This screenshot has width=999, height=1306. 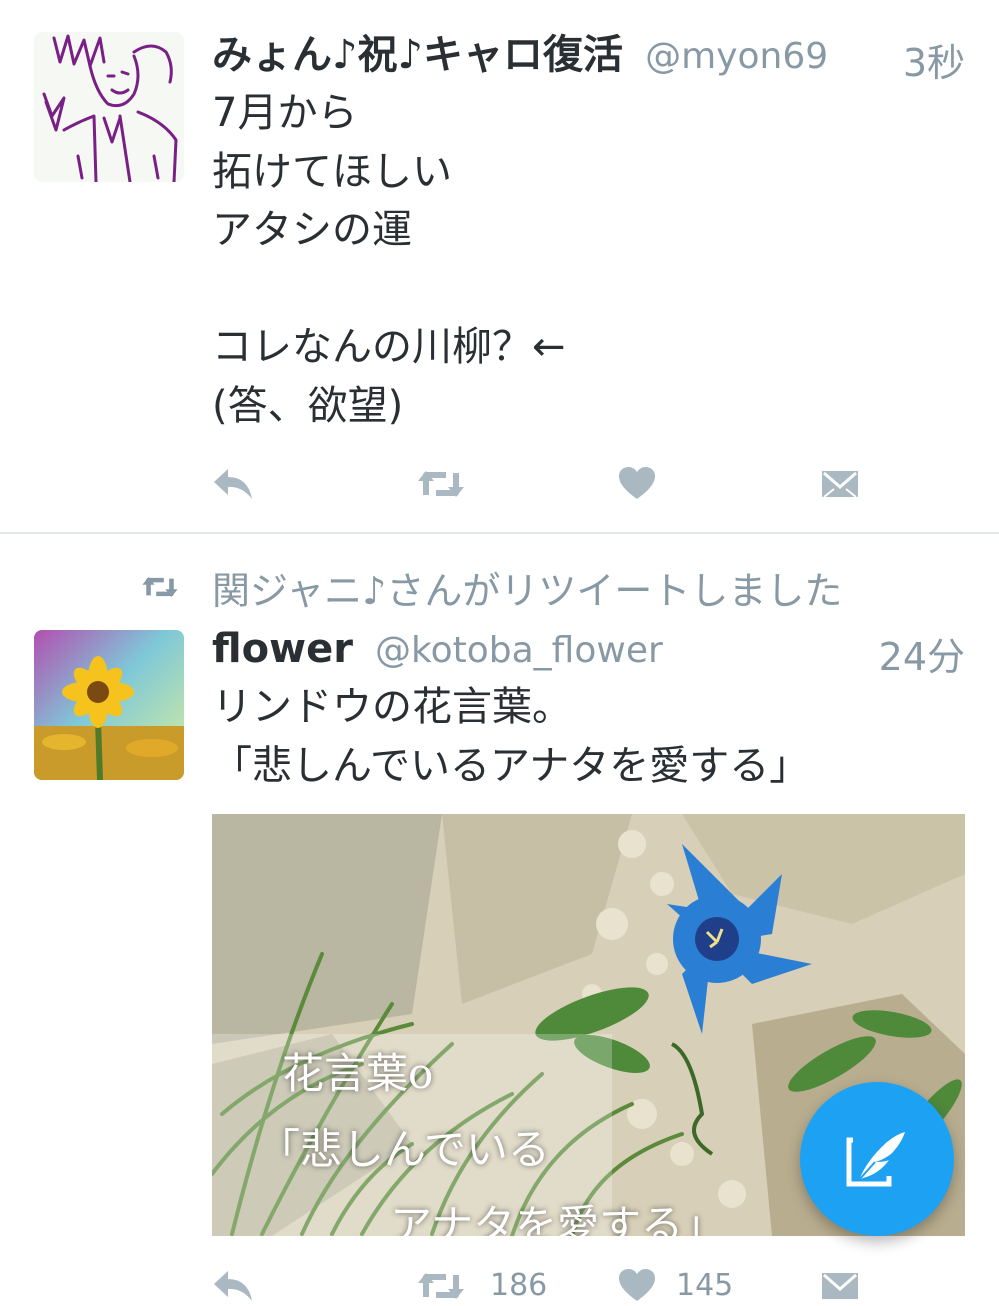 What do you see at coordinates (510, 736) in the screenshot?
I see `tweet-text: リンドウの花言葉。 「悲しんでいるアナタを愛する」` at bounding box center [510, 736].